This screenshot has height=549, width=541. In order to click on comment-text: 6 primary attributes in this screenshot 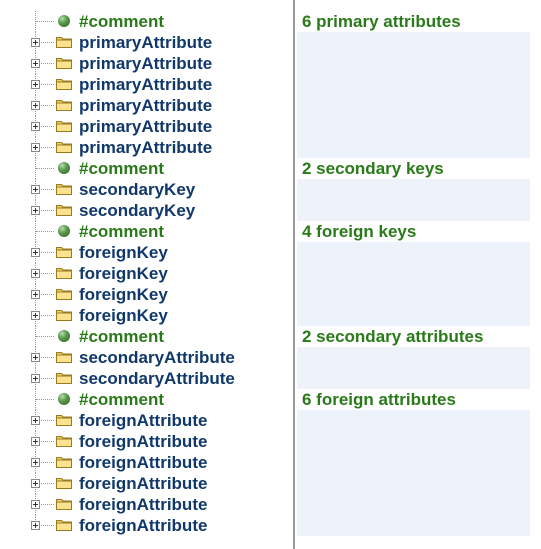, I will do `click(414, 21)`.